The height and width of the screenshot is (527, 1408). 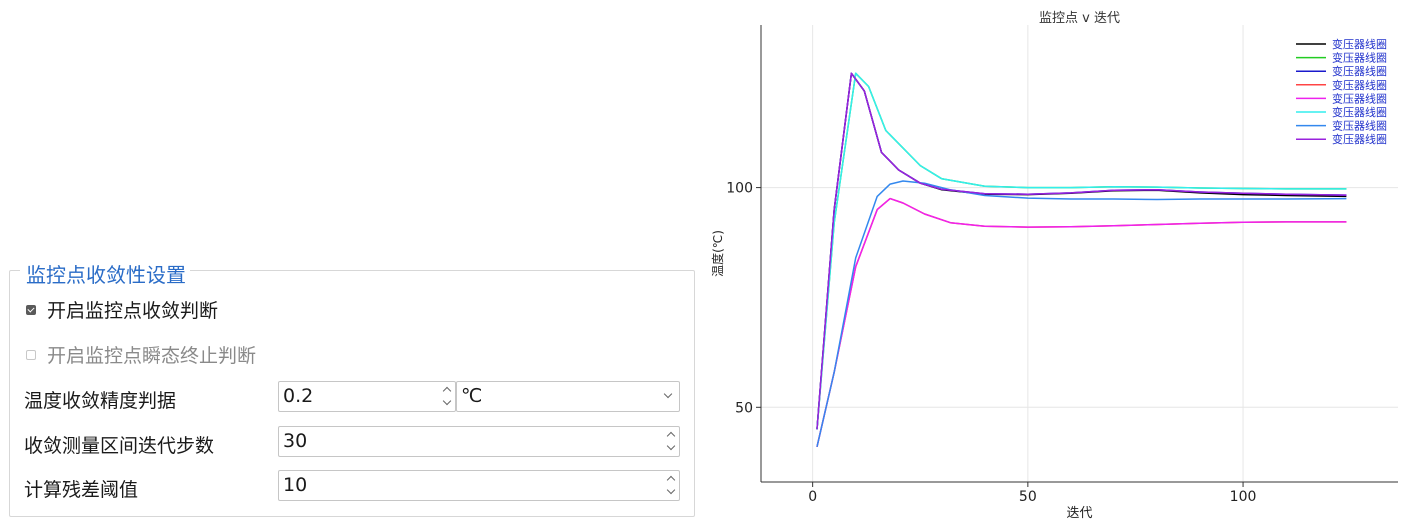 What do you see at coordinates (1079, 513) in the screenshot?
I see `x-axis-label: 迭代` at bounding box center [1079, 513].